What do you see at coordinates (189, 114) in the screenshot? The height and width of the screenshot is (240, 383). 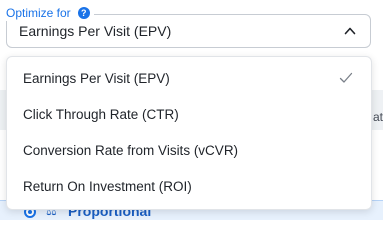 I see `option-ctr: Click Through Rate (CTR)` at bounding box center [189, 114].